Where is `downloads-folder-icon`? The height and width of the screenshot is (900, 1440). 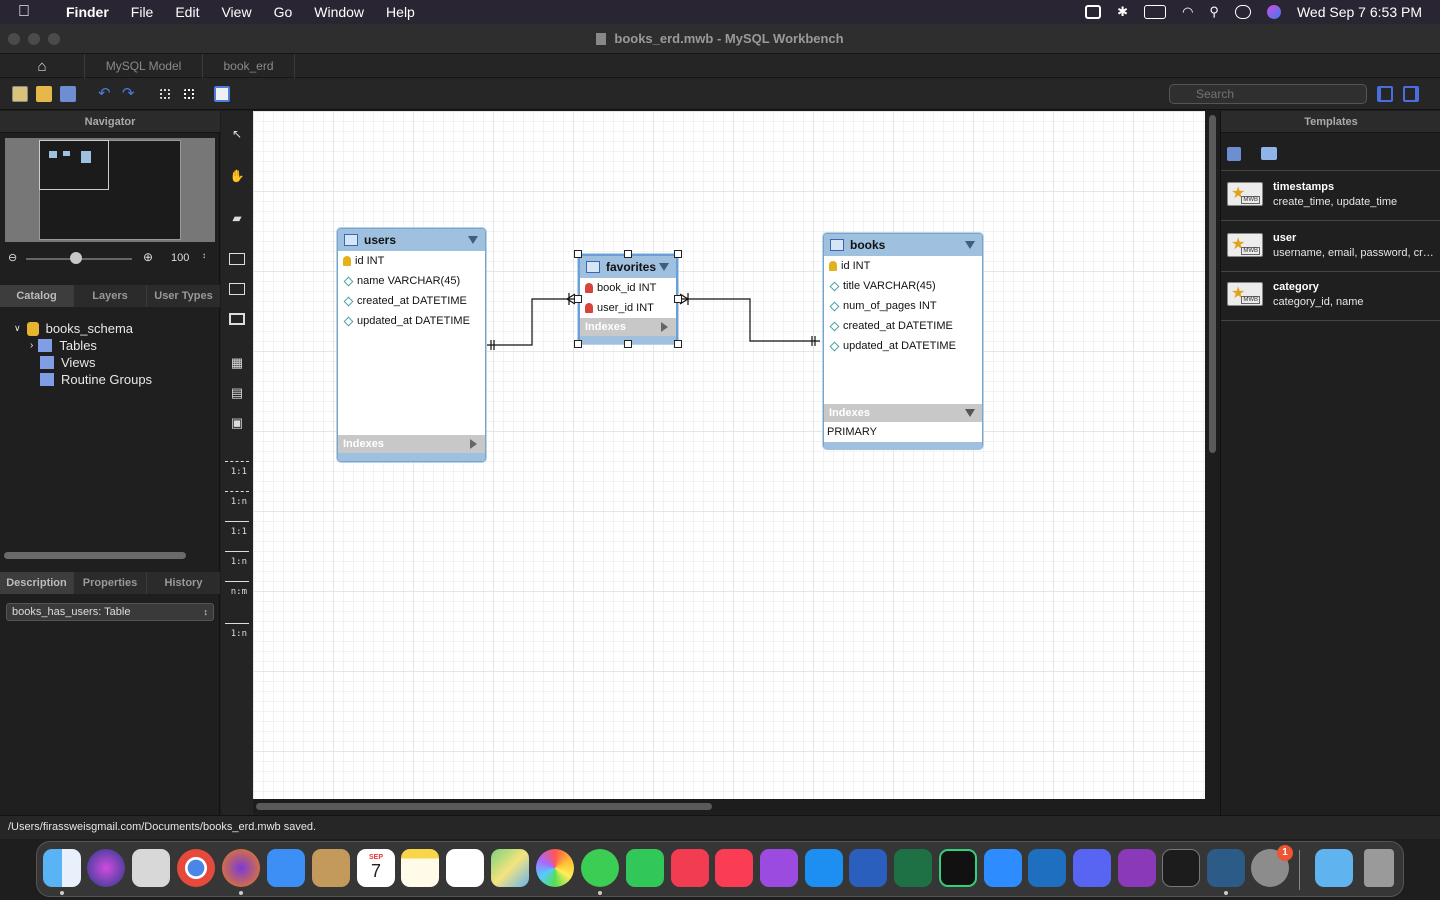 downloads-folder-icon is located at coordinates (1334, 868).